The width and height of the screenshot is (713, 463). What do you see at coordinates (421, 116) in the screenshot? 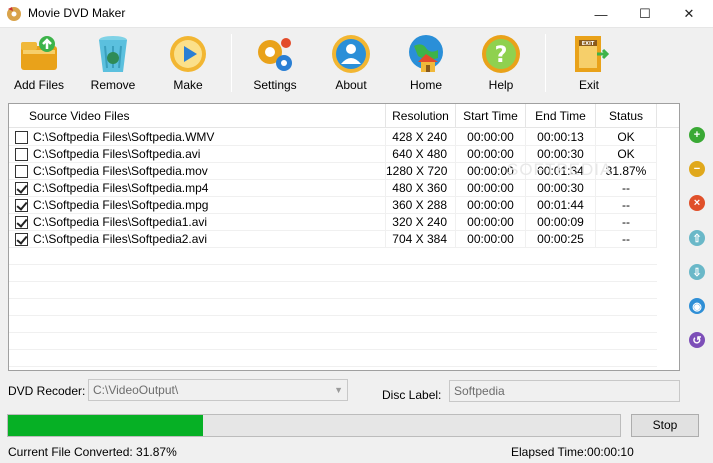
I see `column-header-resolution: Resolution` at bounding box center [421, 116].